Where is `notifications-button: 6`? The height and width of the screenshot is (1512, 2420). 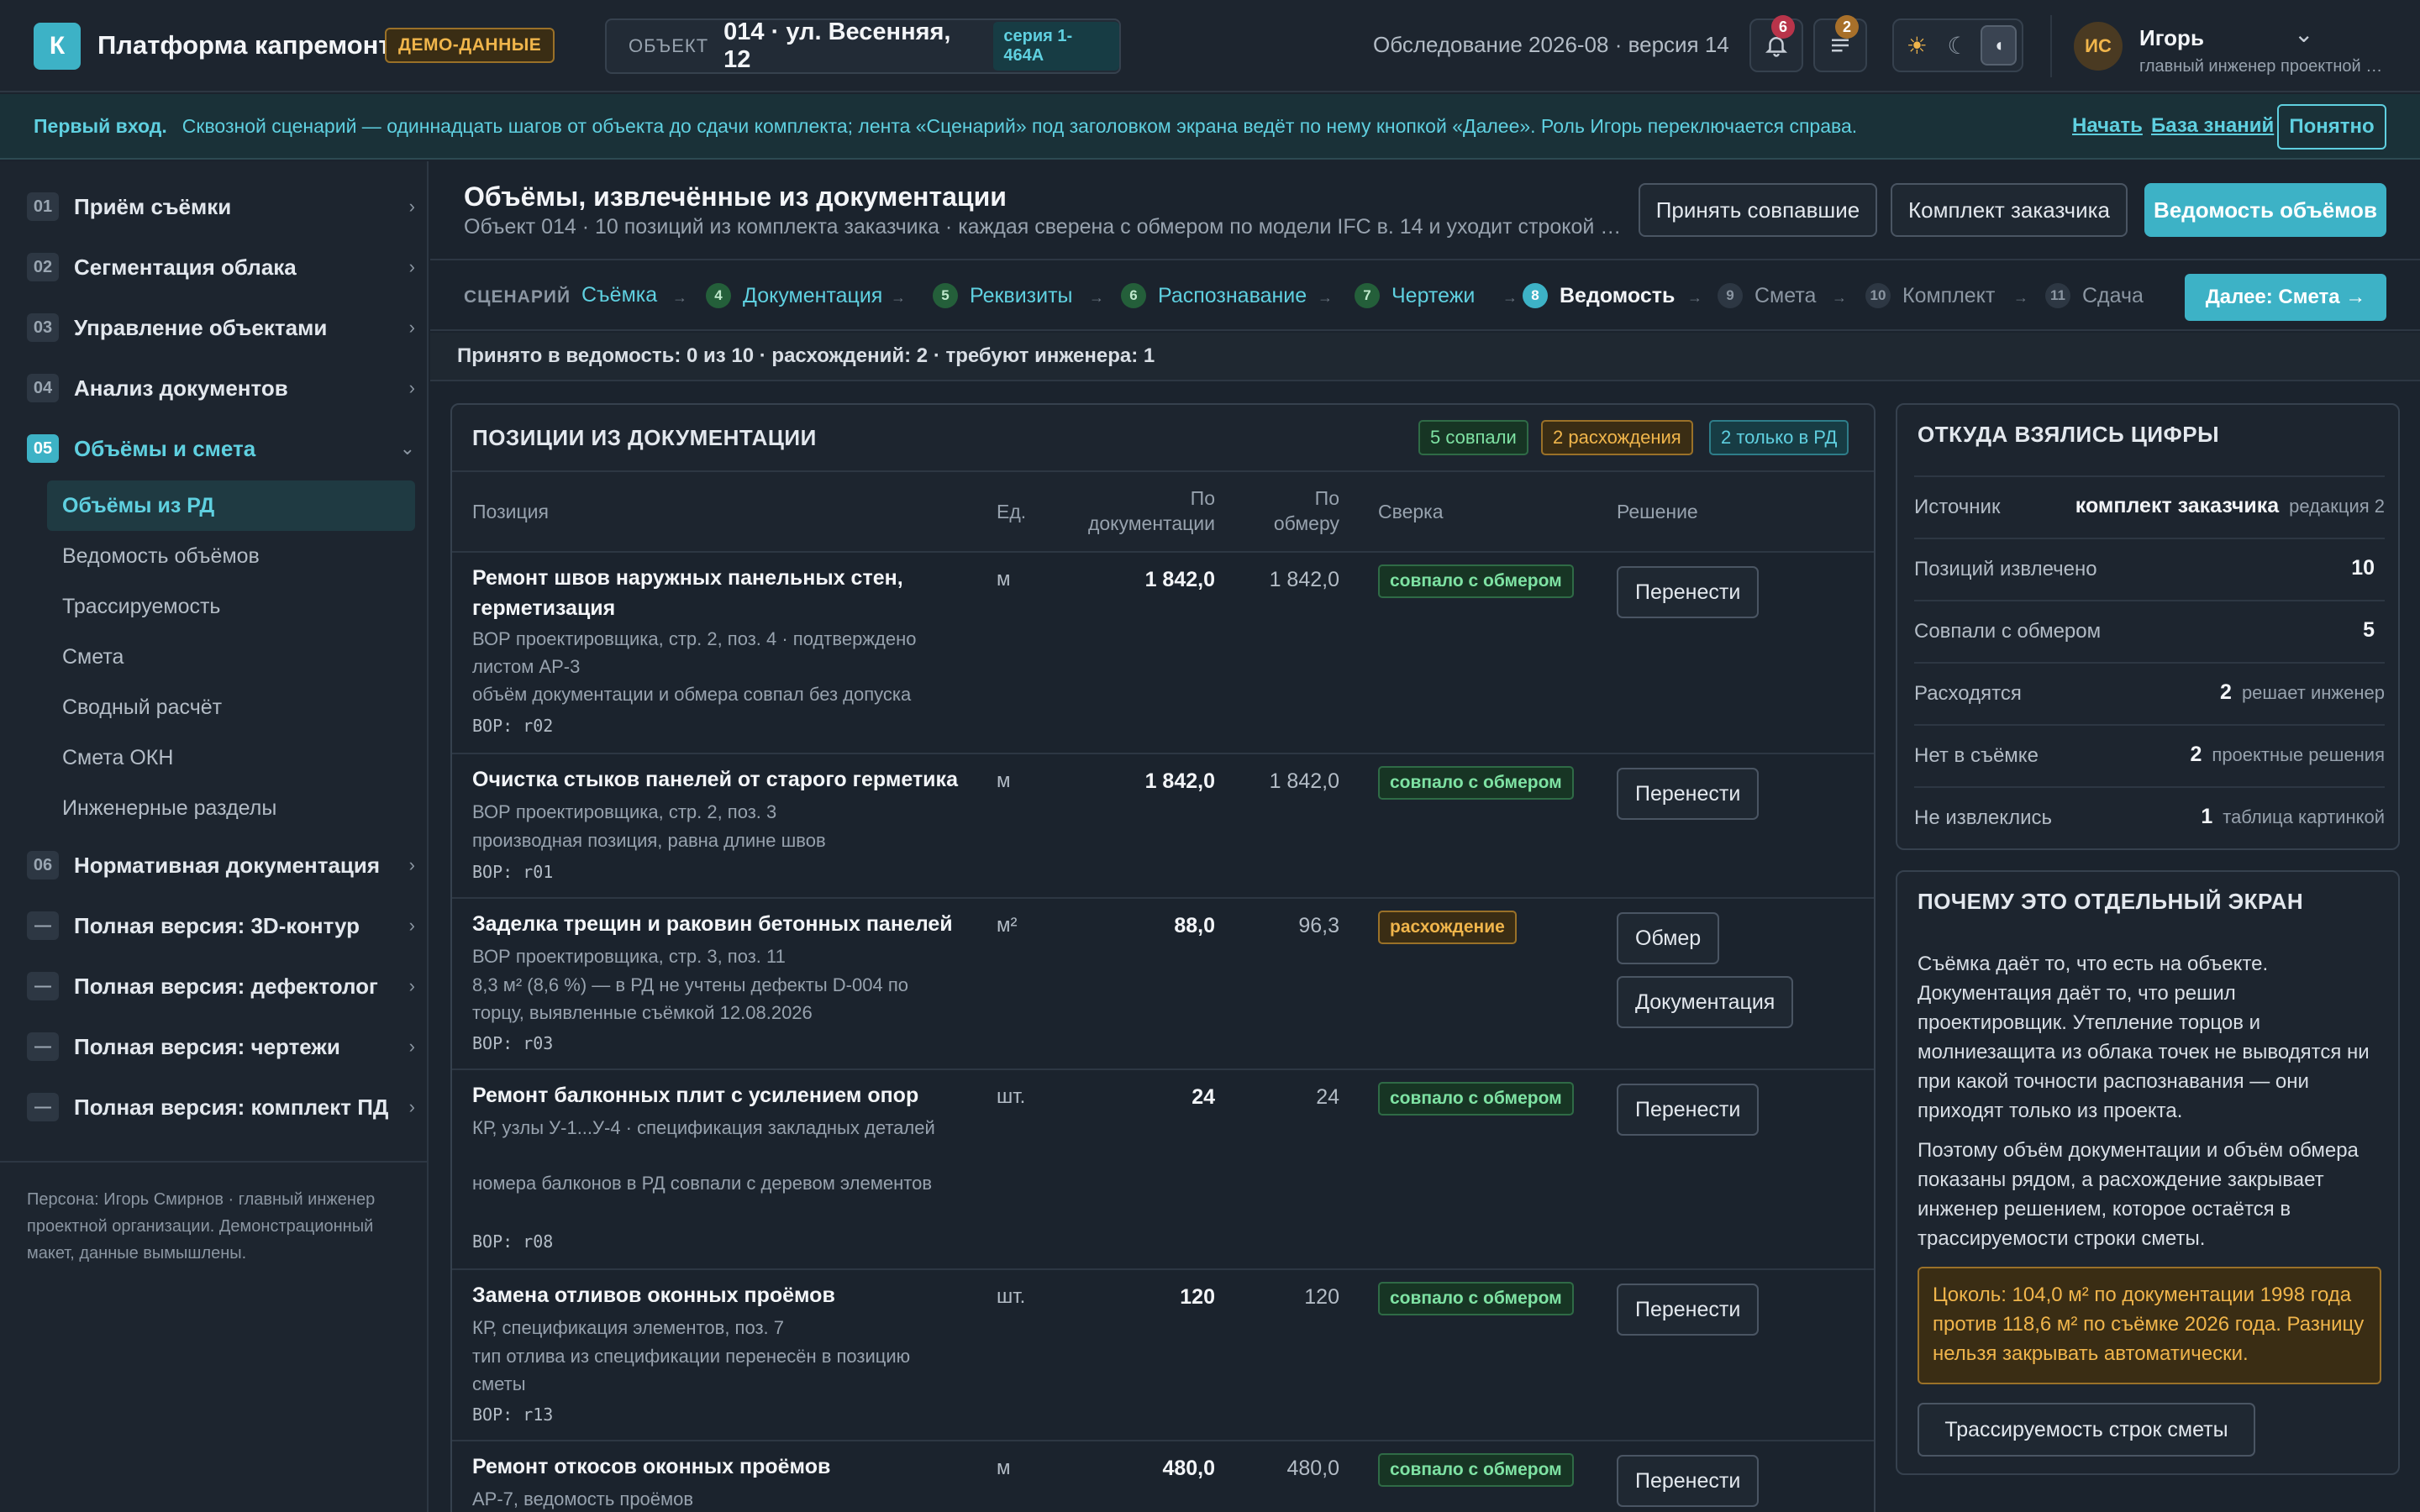
notifications-button: 6 is located at coordinates (1776, 43).